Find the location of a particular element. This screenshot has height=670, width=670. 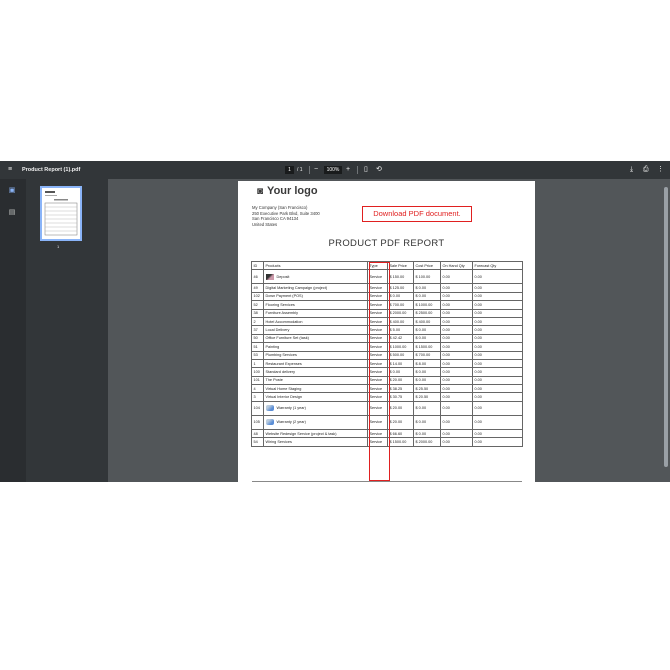

zoom-input: 100% is located at coordinates (333, 170).